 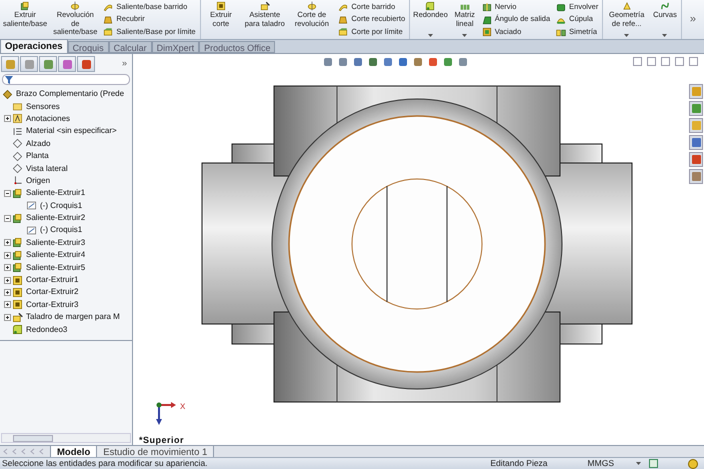 I want to click on tree-item: Origen, so click(x=38, y=180).